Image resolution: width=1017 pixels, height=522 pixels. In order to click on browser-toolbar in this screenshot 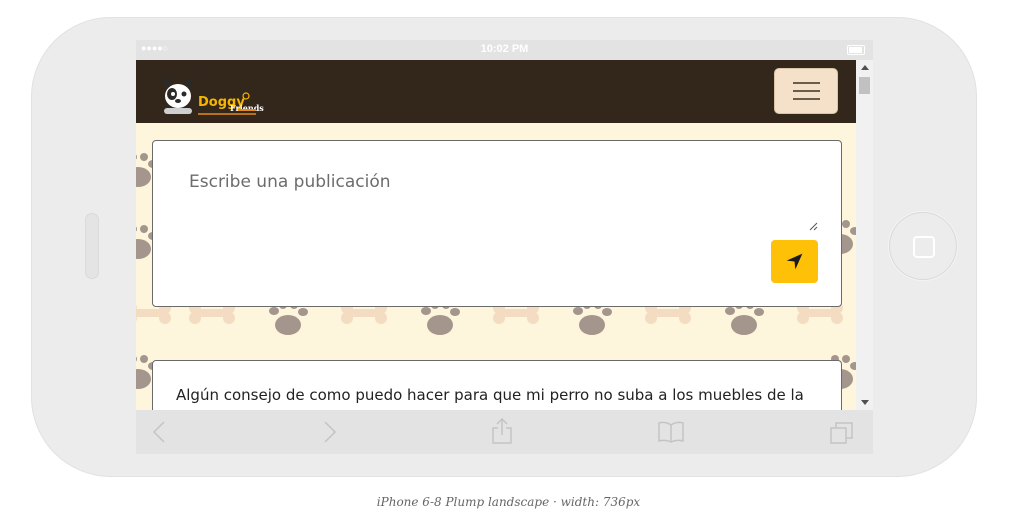, I will do `click(504, 432)`.